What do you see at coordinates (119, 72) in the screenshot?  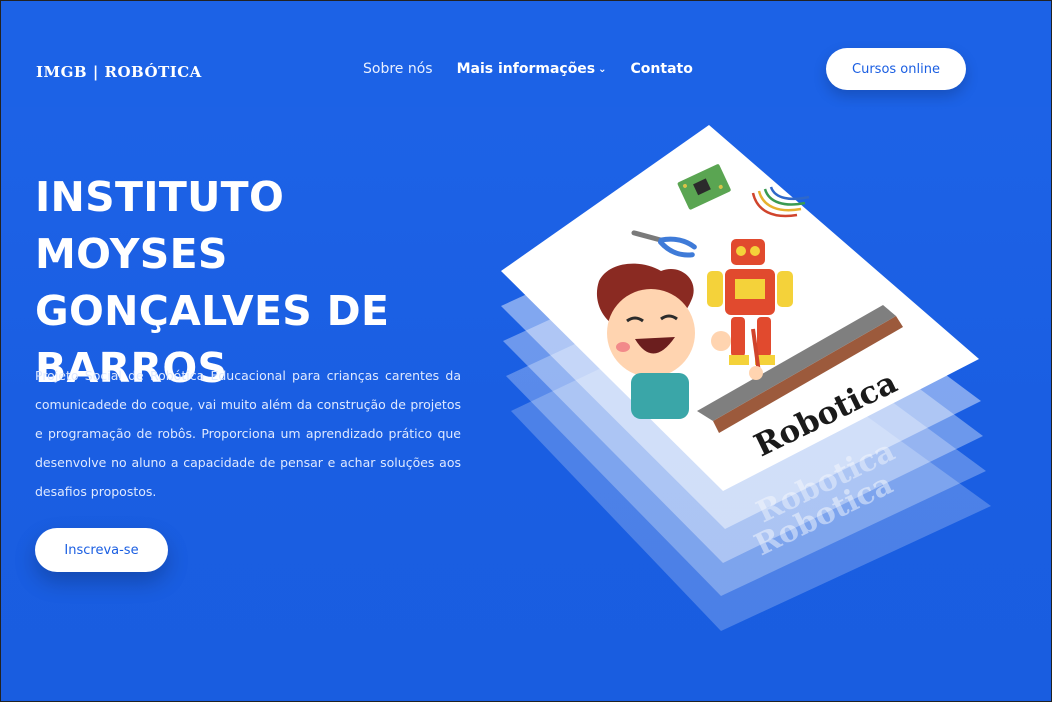 I see `brand-logo: IMGB | ROBÓTICA` at bounding box center [119, 72].